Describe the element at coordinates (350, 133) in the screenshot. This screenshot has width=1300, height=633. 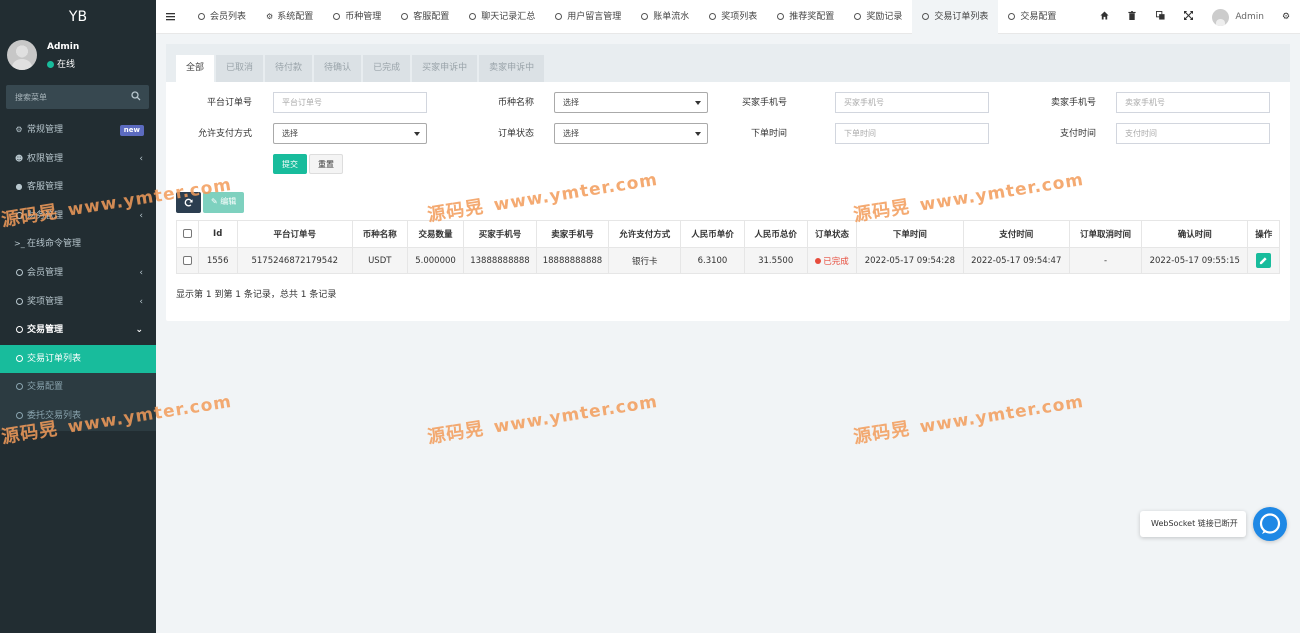
I see `pay-method-select: 选择` at that location.